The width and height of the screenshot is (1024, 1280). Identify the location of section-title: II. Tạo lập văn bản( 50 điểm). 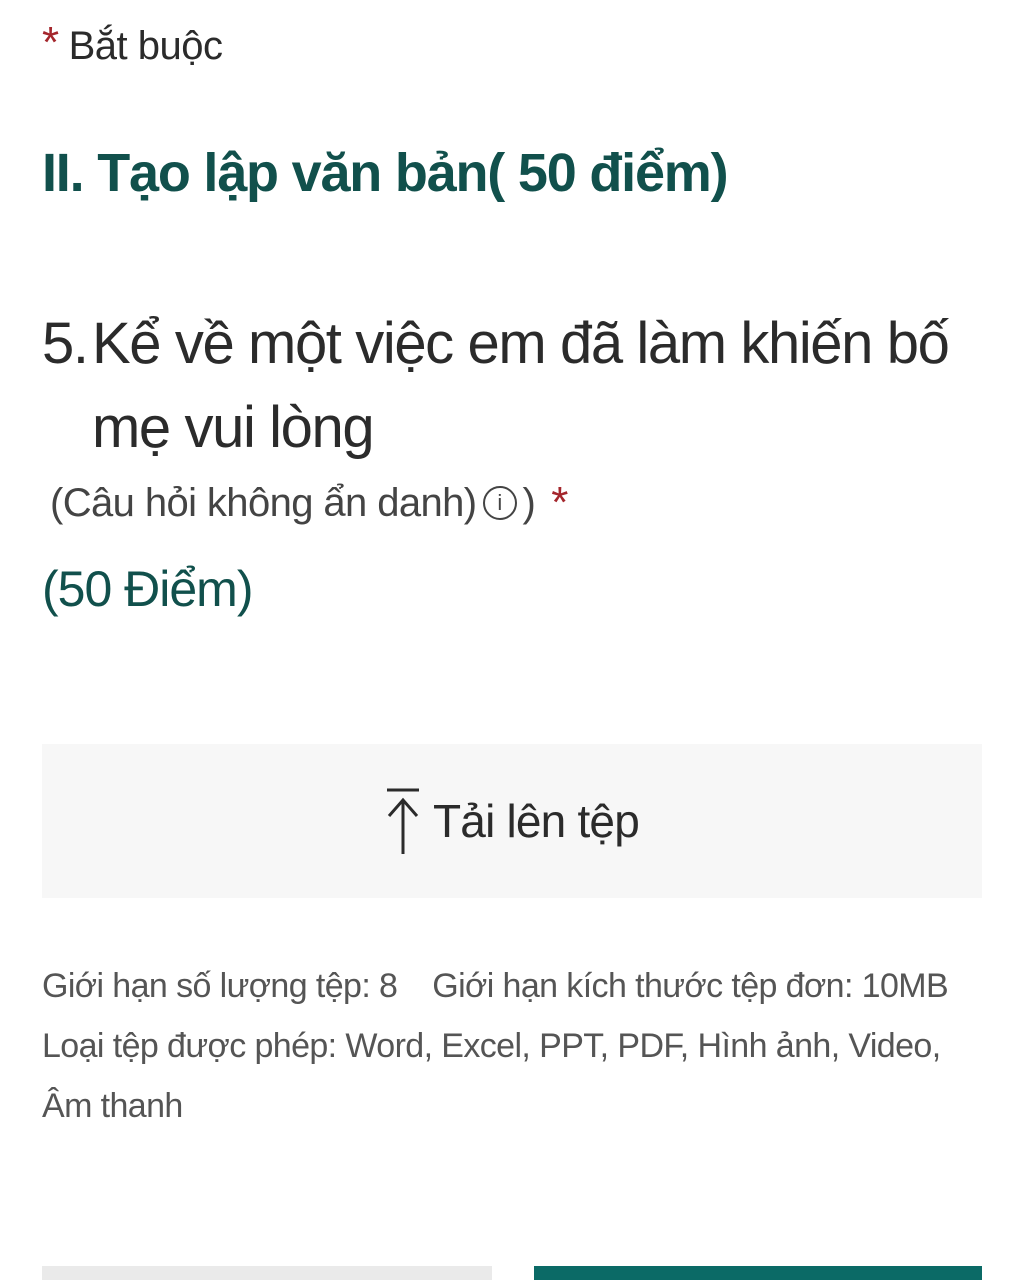
(385, 173).